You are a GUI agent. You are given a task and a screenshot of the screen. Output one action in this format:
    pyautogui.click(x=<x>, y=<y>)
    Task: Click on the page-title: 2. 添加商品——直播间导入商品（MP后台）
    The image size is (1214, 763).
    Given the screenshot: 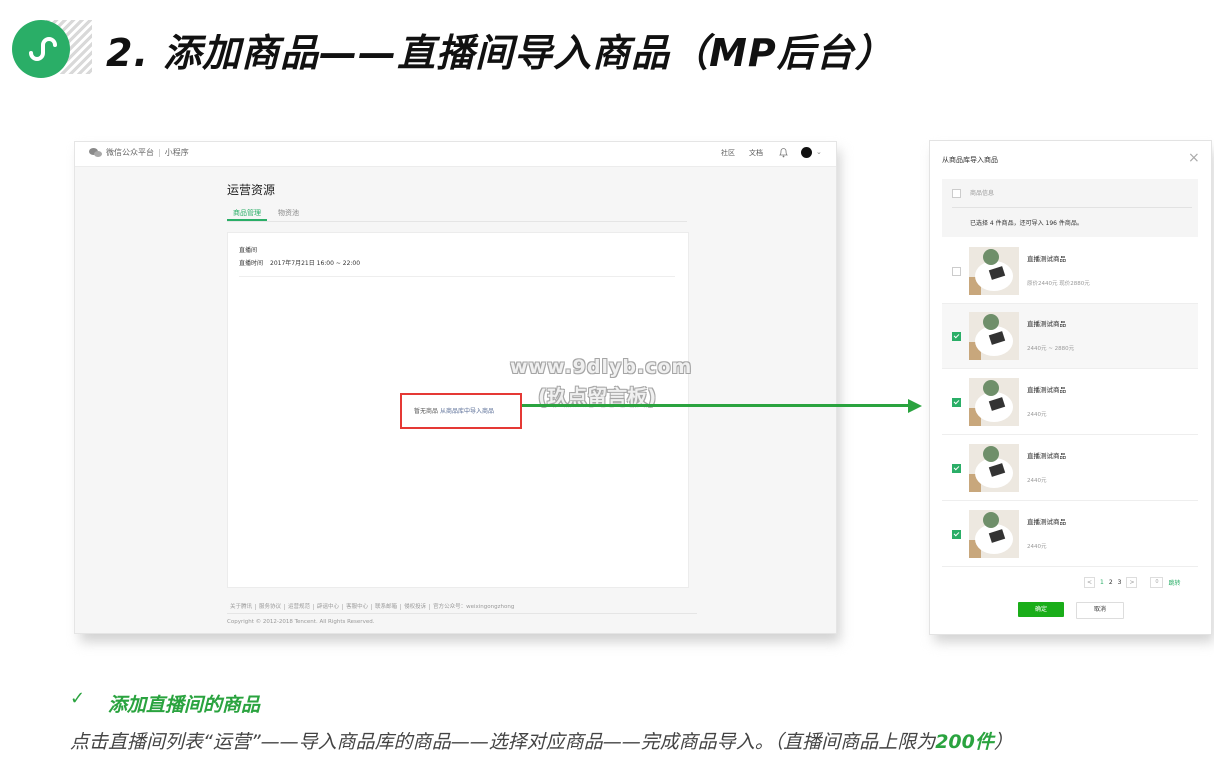 What is the action you would take?
    pyautogui.click(x=500, y=53)
    